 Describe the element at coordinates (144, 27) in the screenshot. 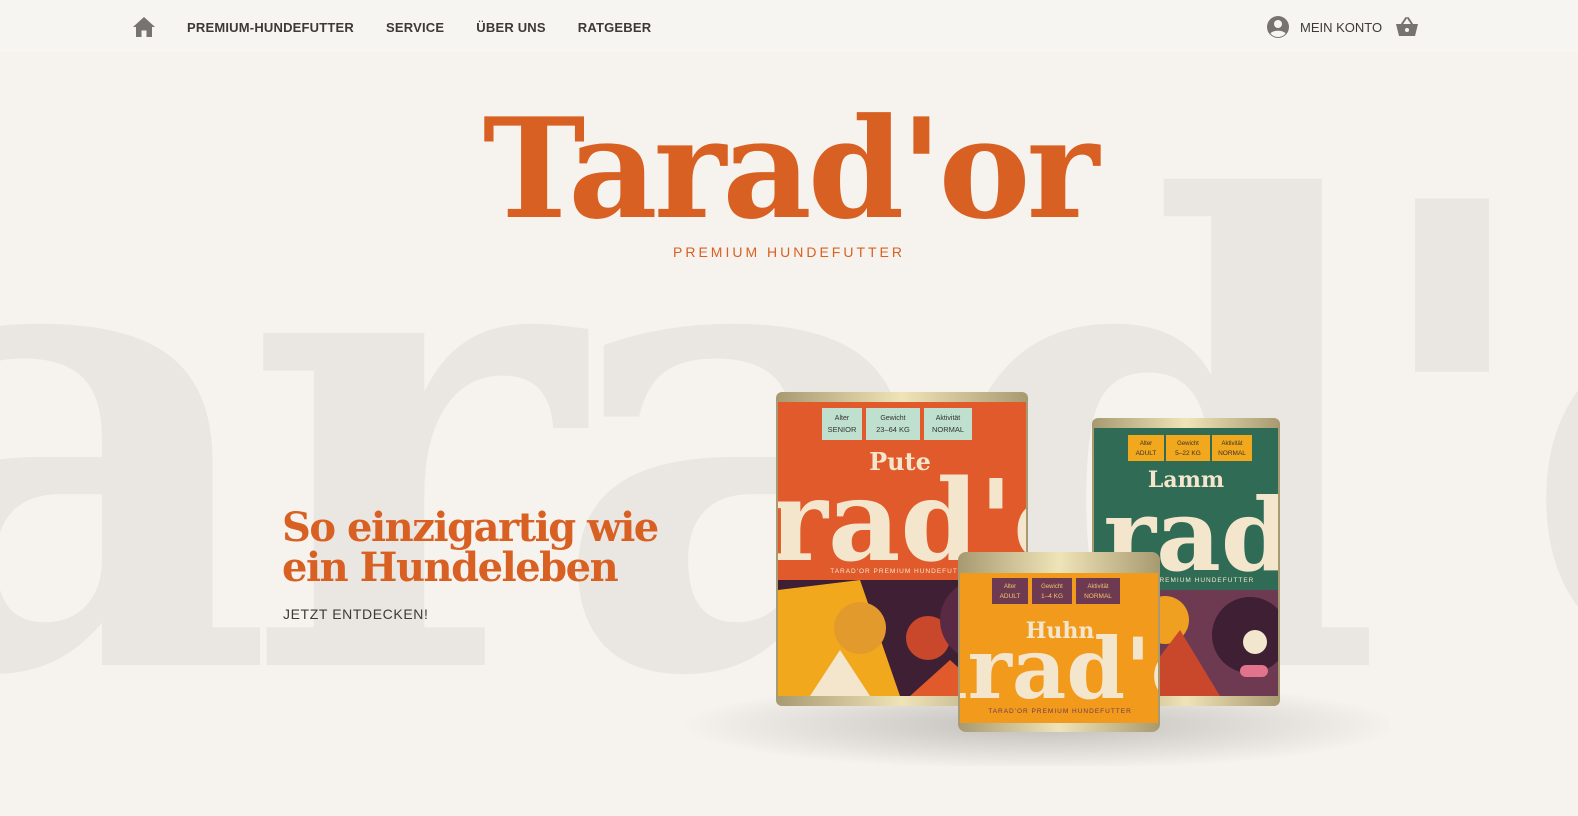

I see `home-icon` at that location.